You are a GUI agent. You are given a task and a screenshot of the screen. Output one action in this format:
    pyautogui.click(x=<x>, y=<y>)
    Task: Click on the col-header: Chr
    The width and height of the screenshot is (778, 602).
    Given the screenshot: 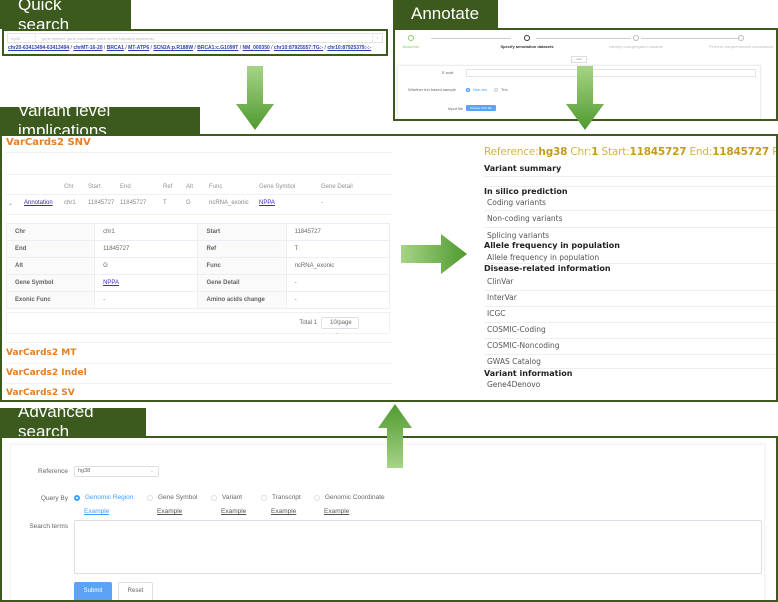 What is the action you would take?
    pyautogui.click(x=69, y=187)
    